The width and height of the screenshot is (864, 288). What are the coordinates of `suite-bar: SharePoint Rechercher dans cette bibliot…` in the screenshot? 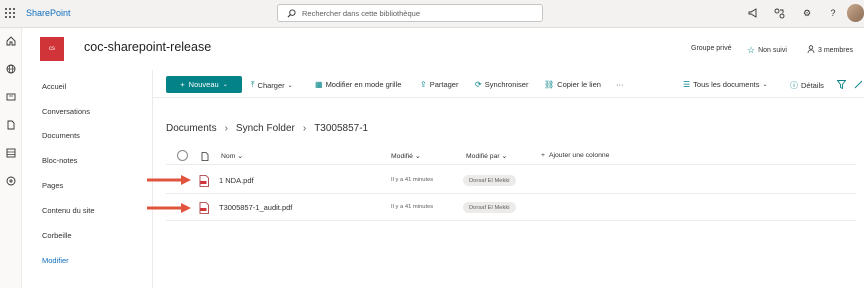 It's located at (432, 14).